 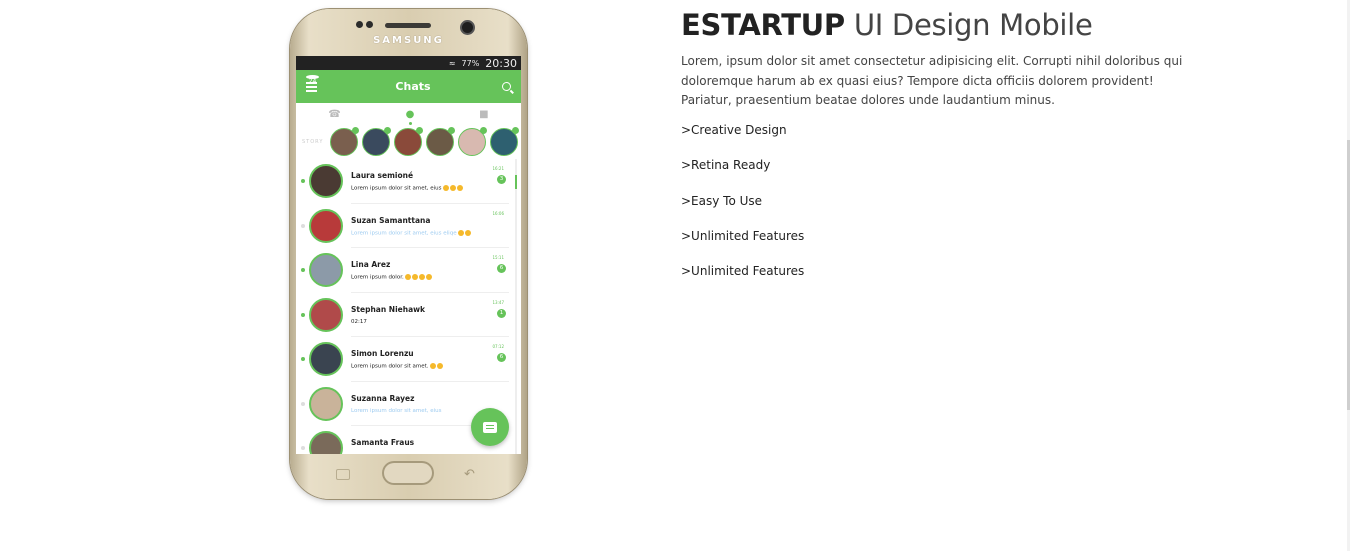 What do you see at coordinates (501, 313) in the screenshot?
I see `unread-badge: 1` at bounding box center [501, 313].